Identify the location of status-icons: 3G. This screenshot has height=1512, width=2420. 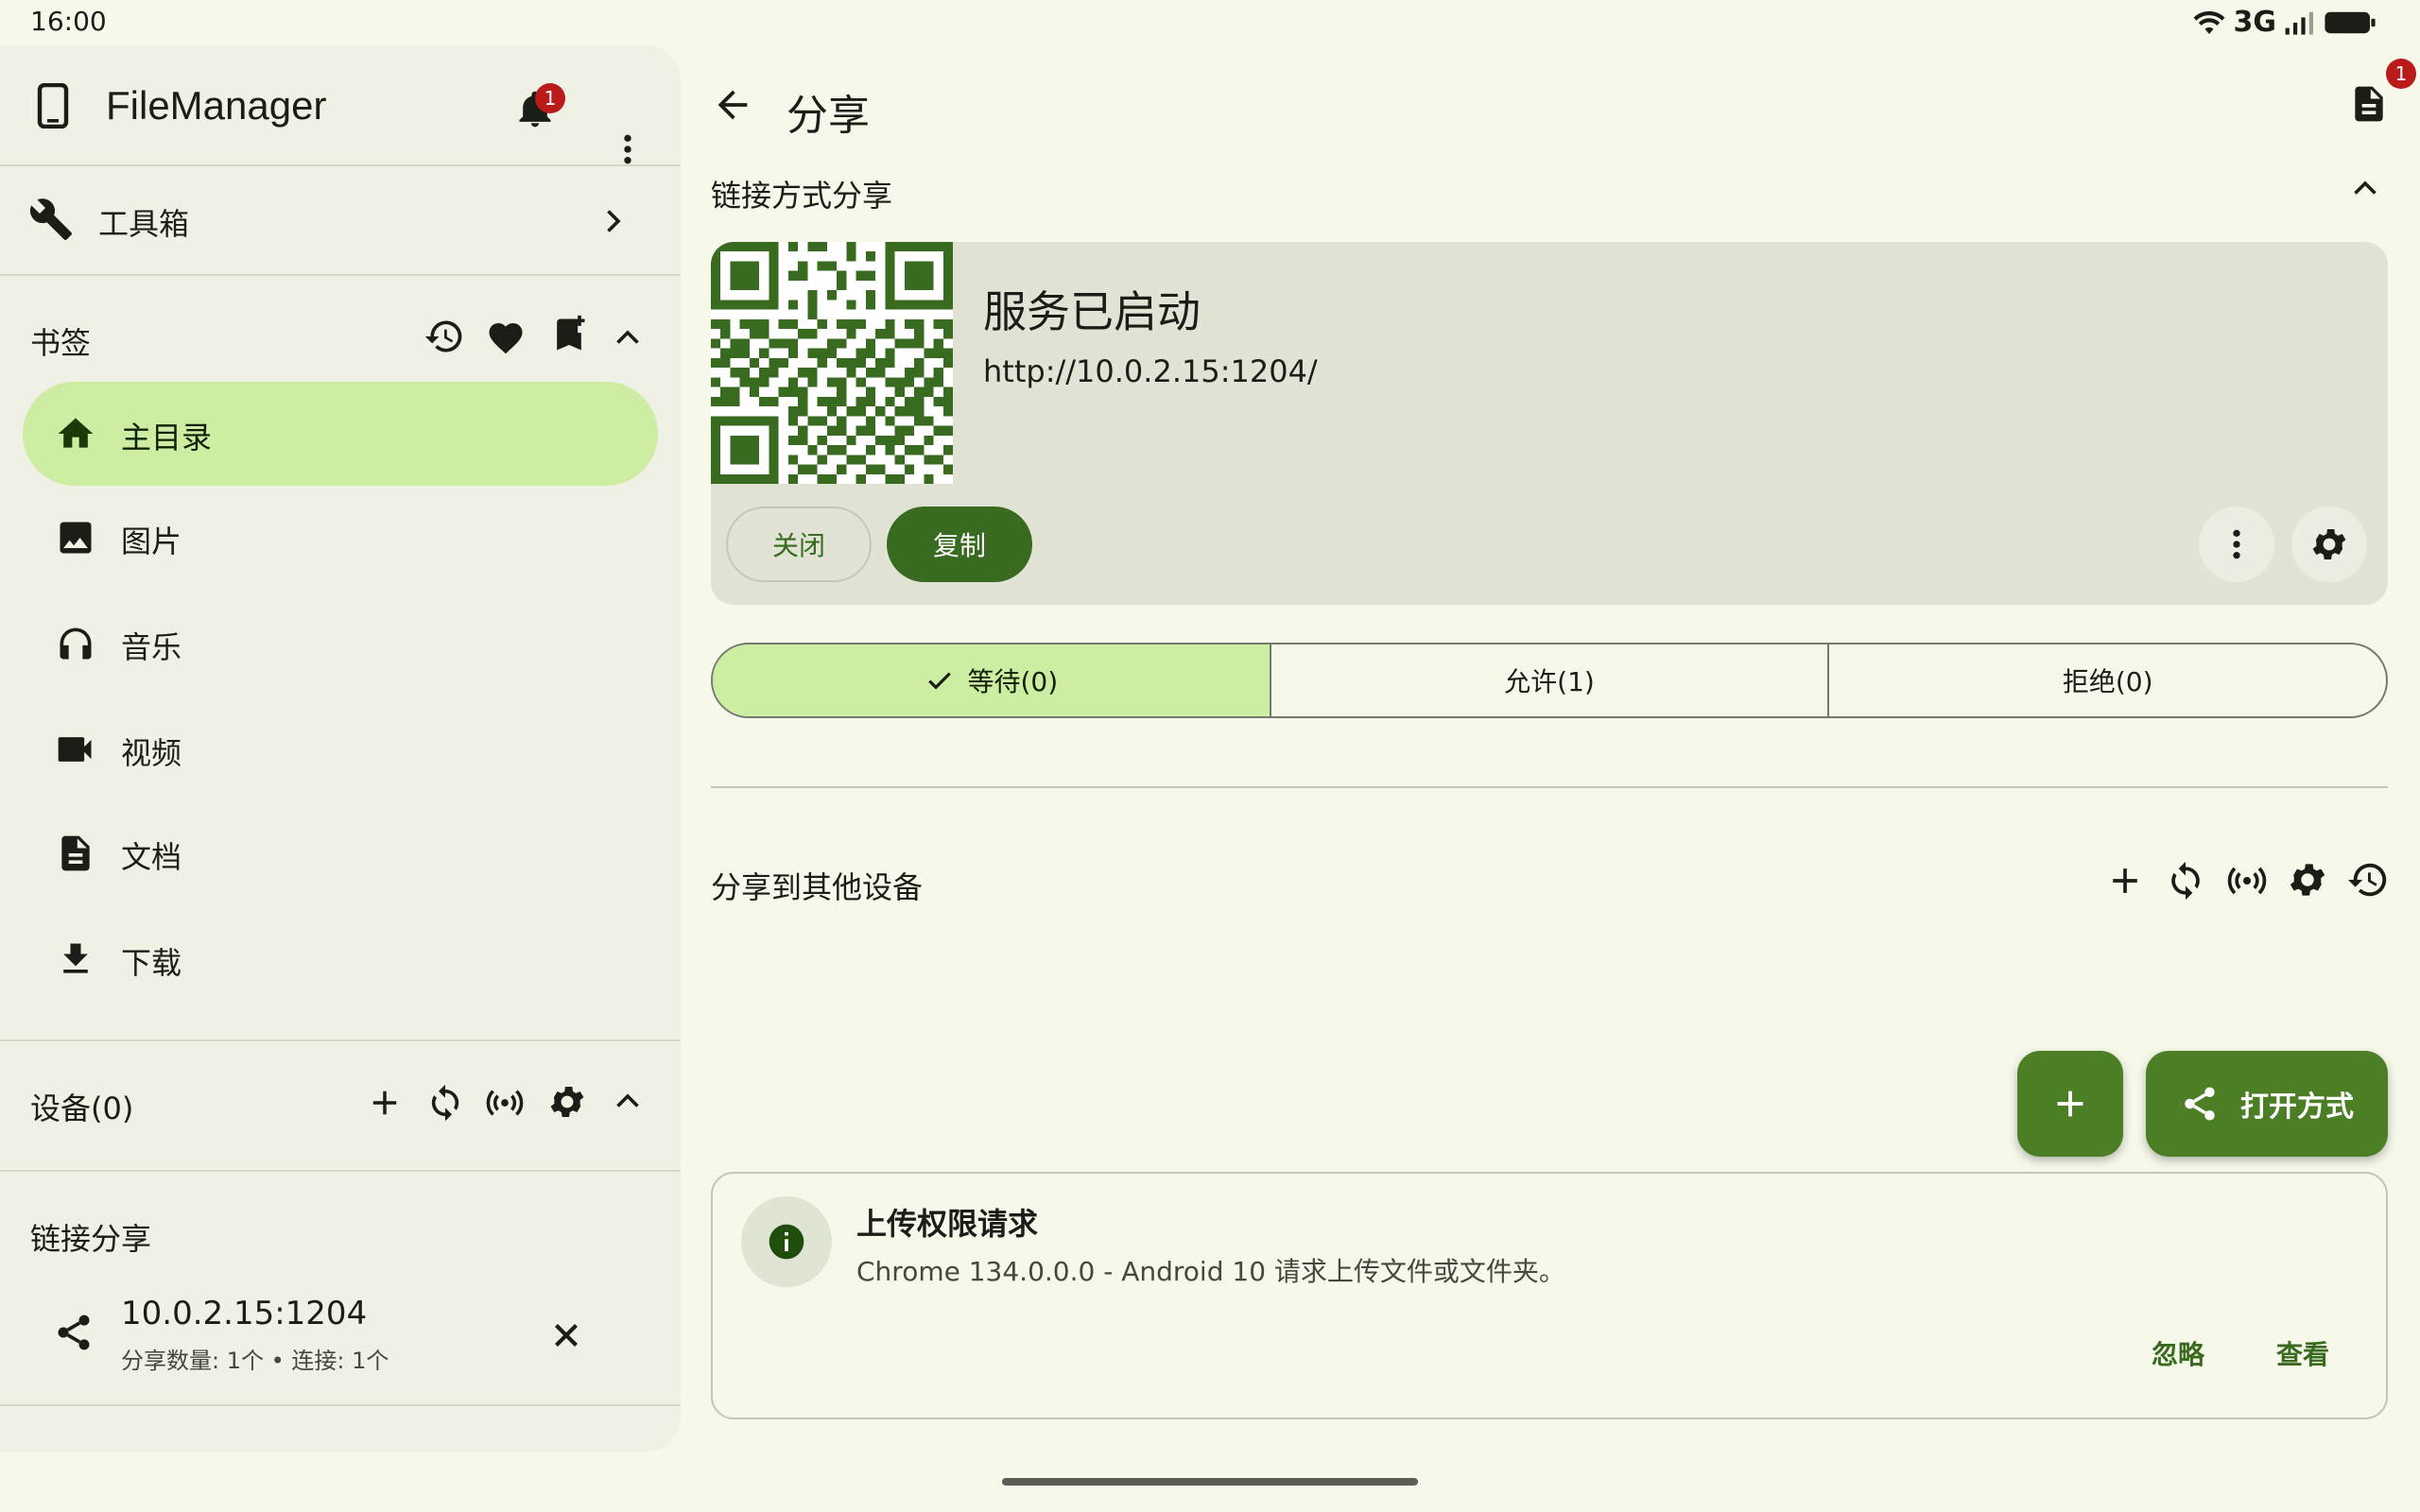
(2284, 22).